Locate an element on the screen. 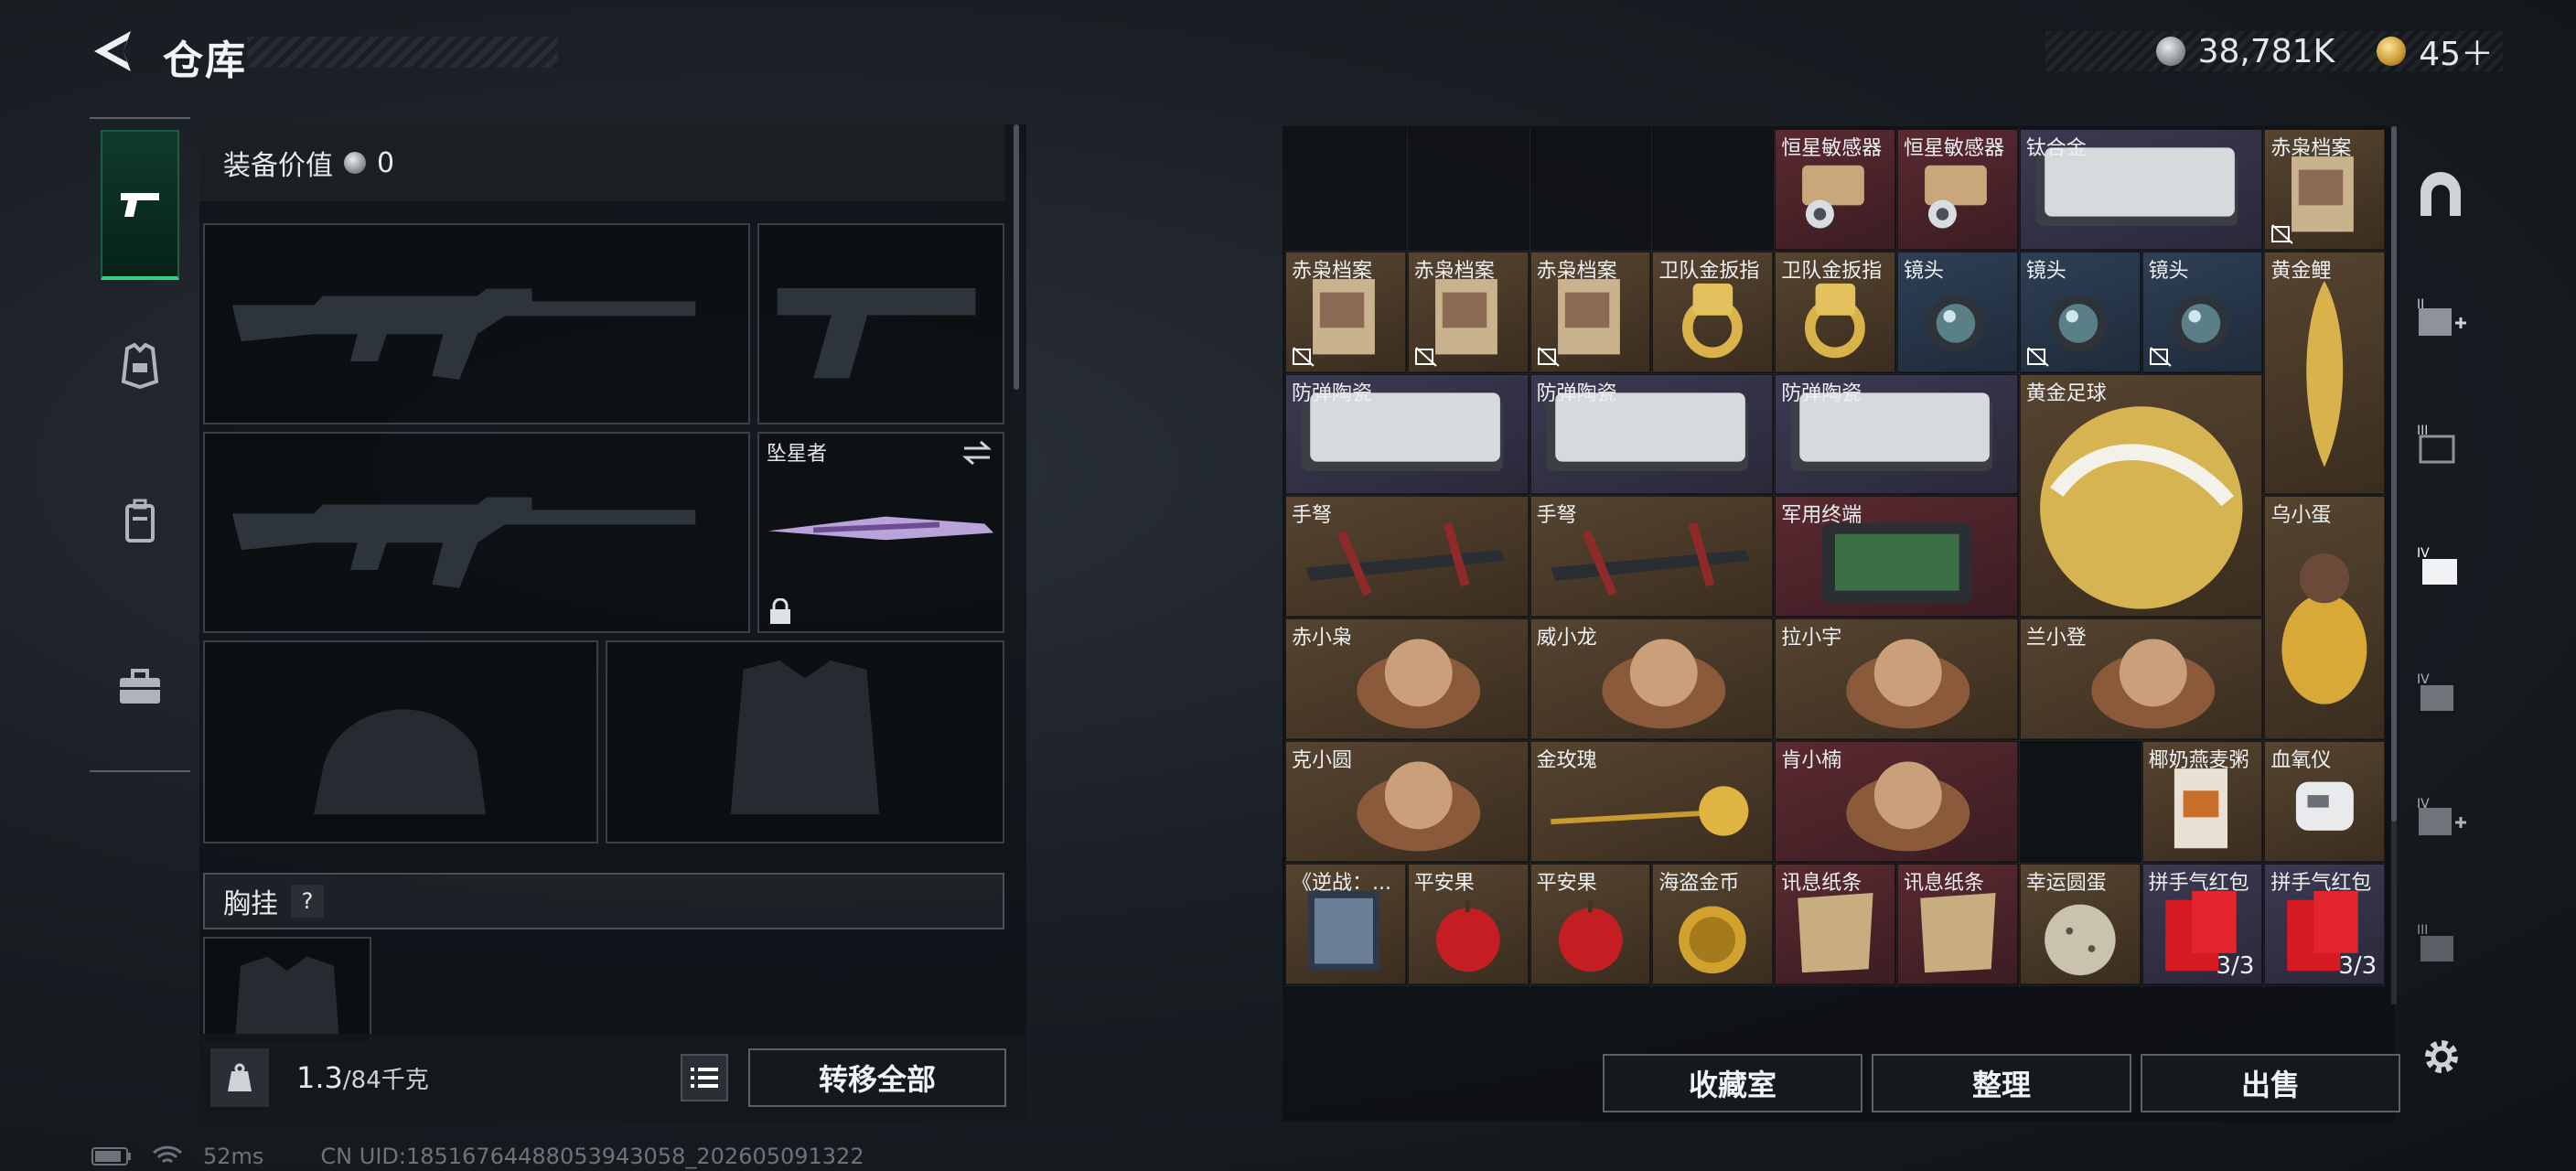 Image resolution: width=2576 pixels, height=1171 pixels. loadout-scrollbar is located at coordinates (1016, 257).